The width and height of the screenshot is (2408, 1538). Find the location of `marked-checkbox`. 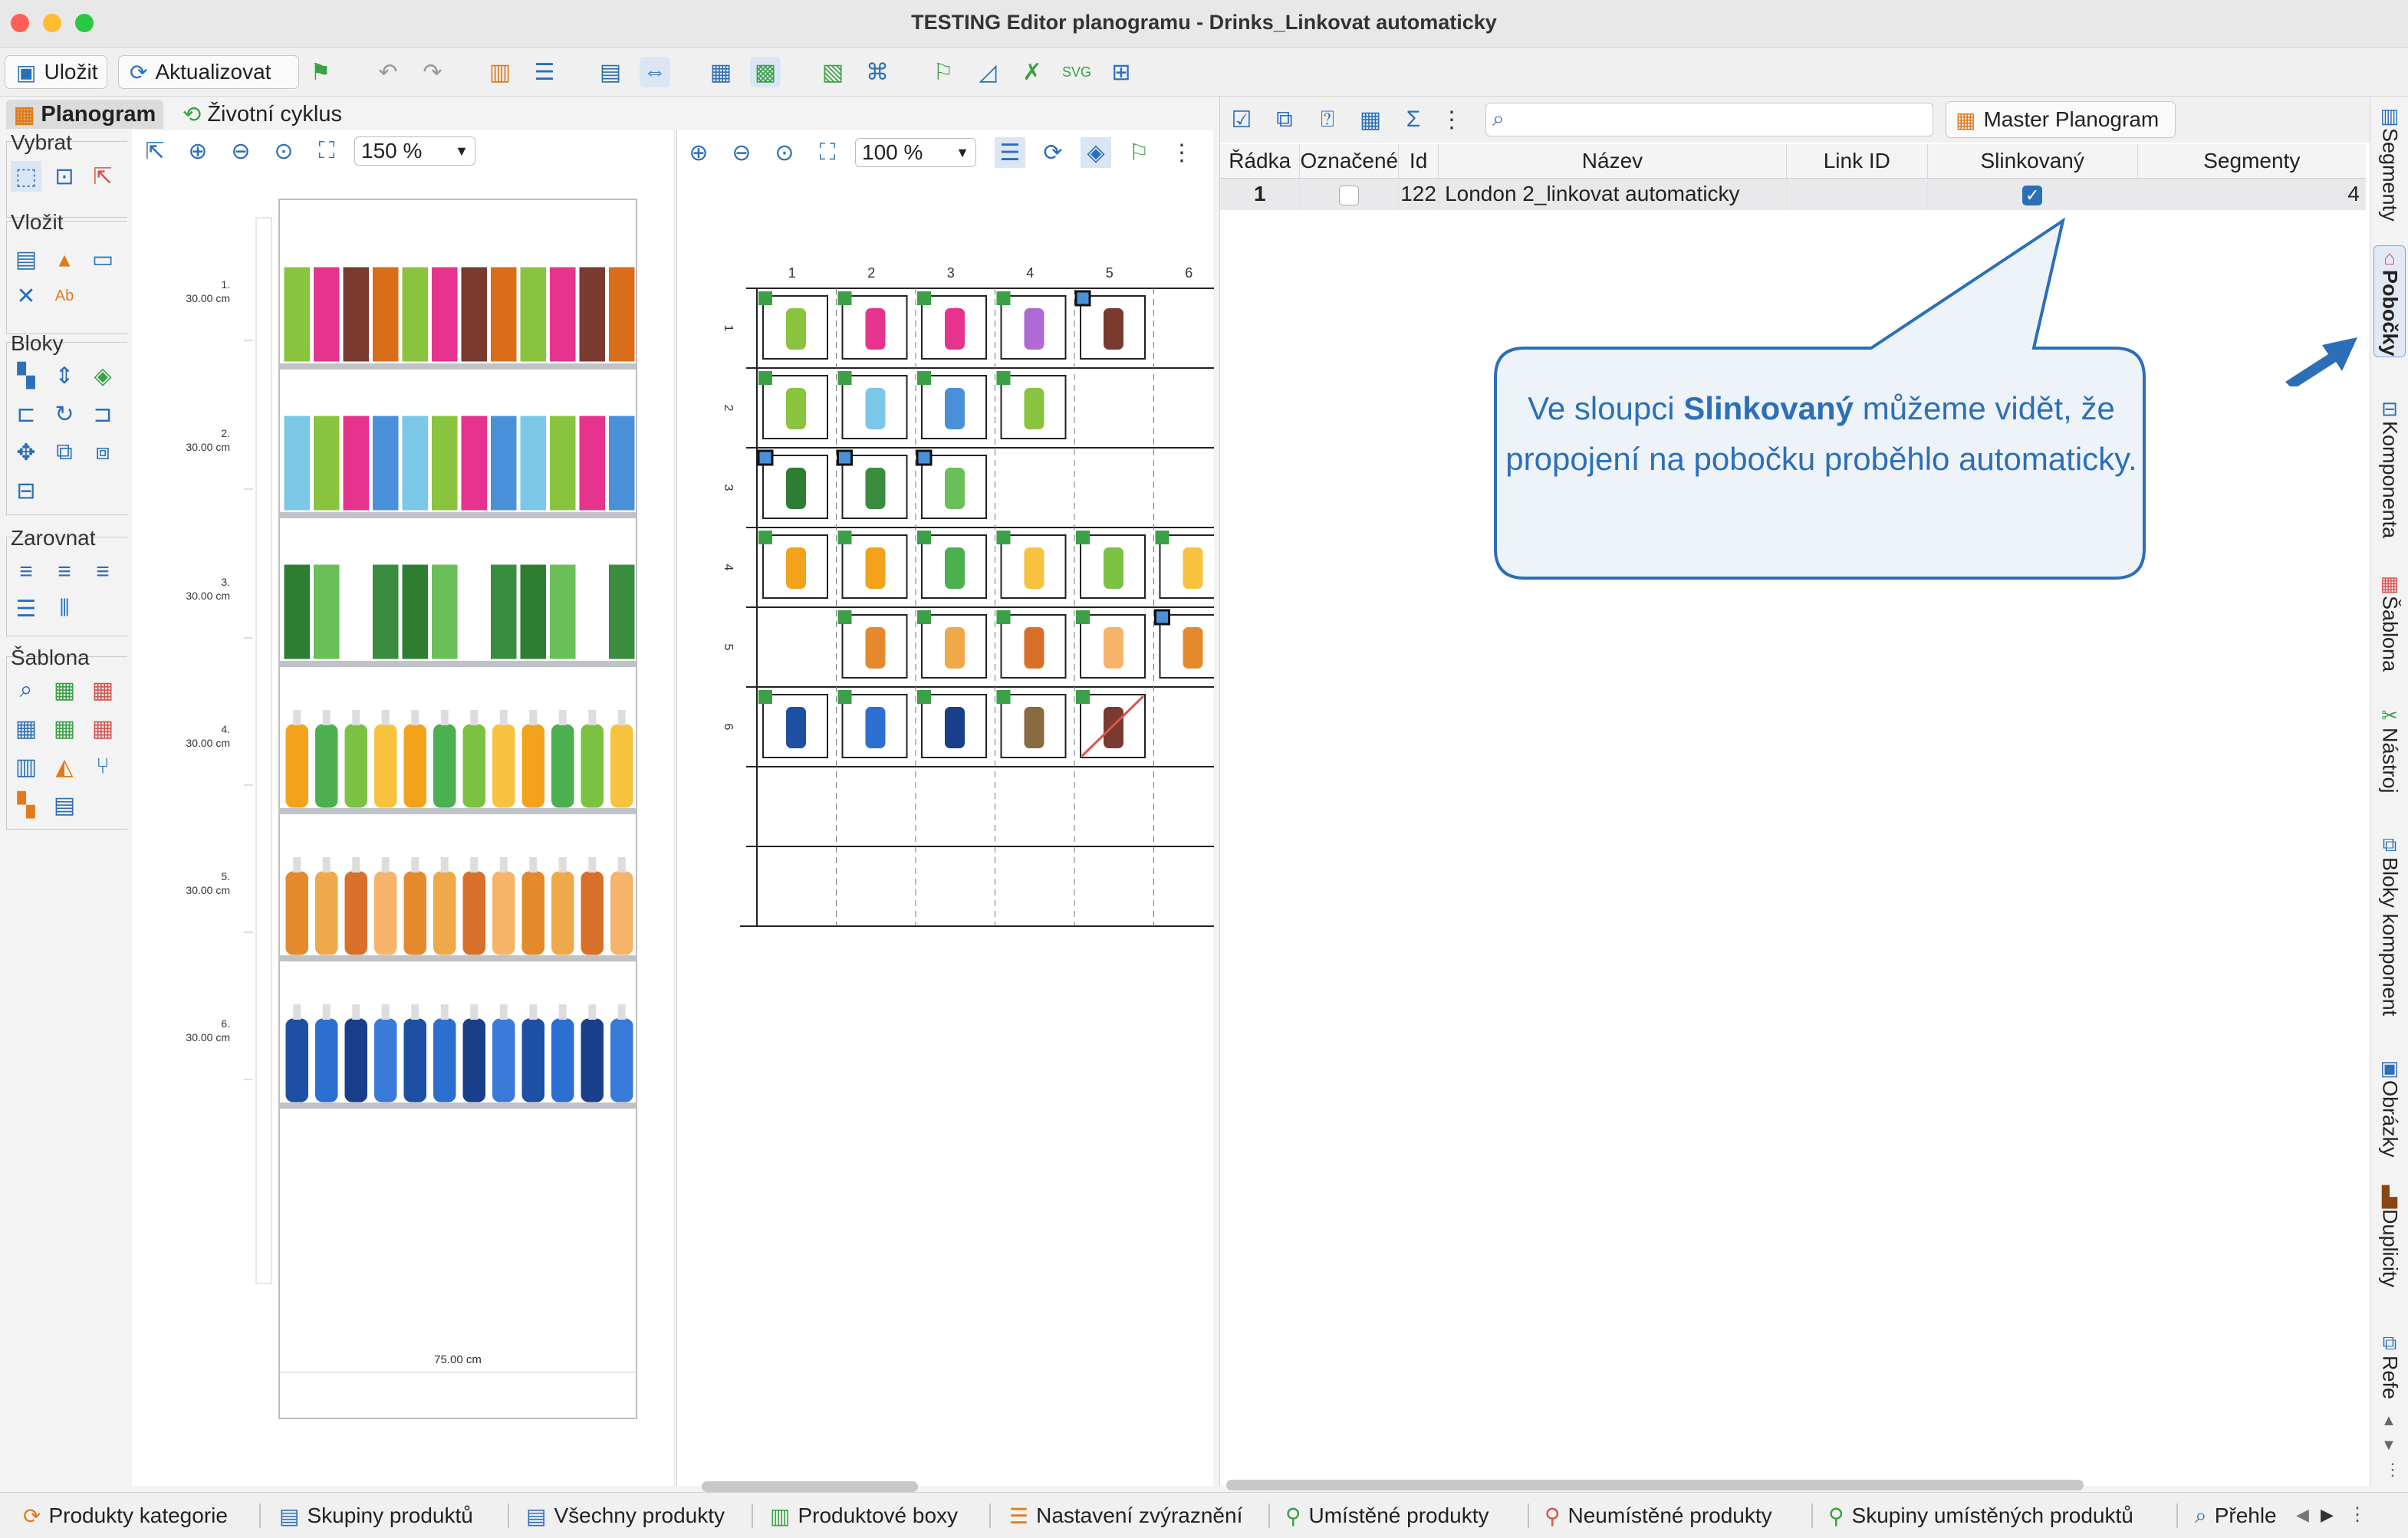

marked-checkbox is located at coordinates (1349, 195).